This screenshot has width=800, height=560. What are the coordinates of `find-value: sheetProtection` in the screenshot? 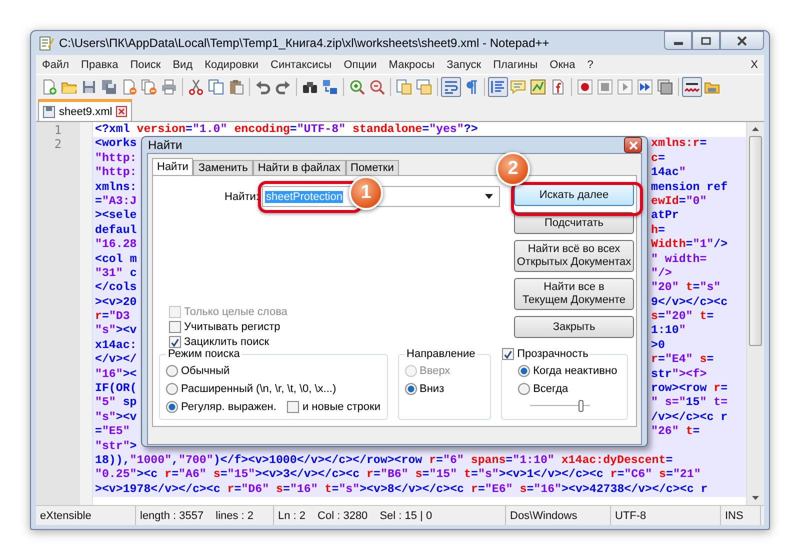 It's located at (304, 196).